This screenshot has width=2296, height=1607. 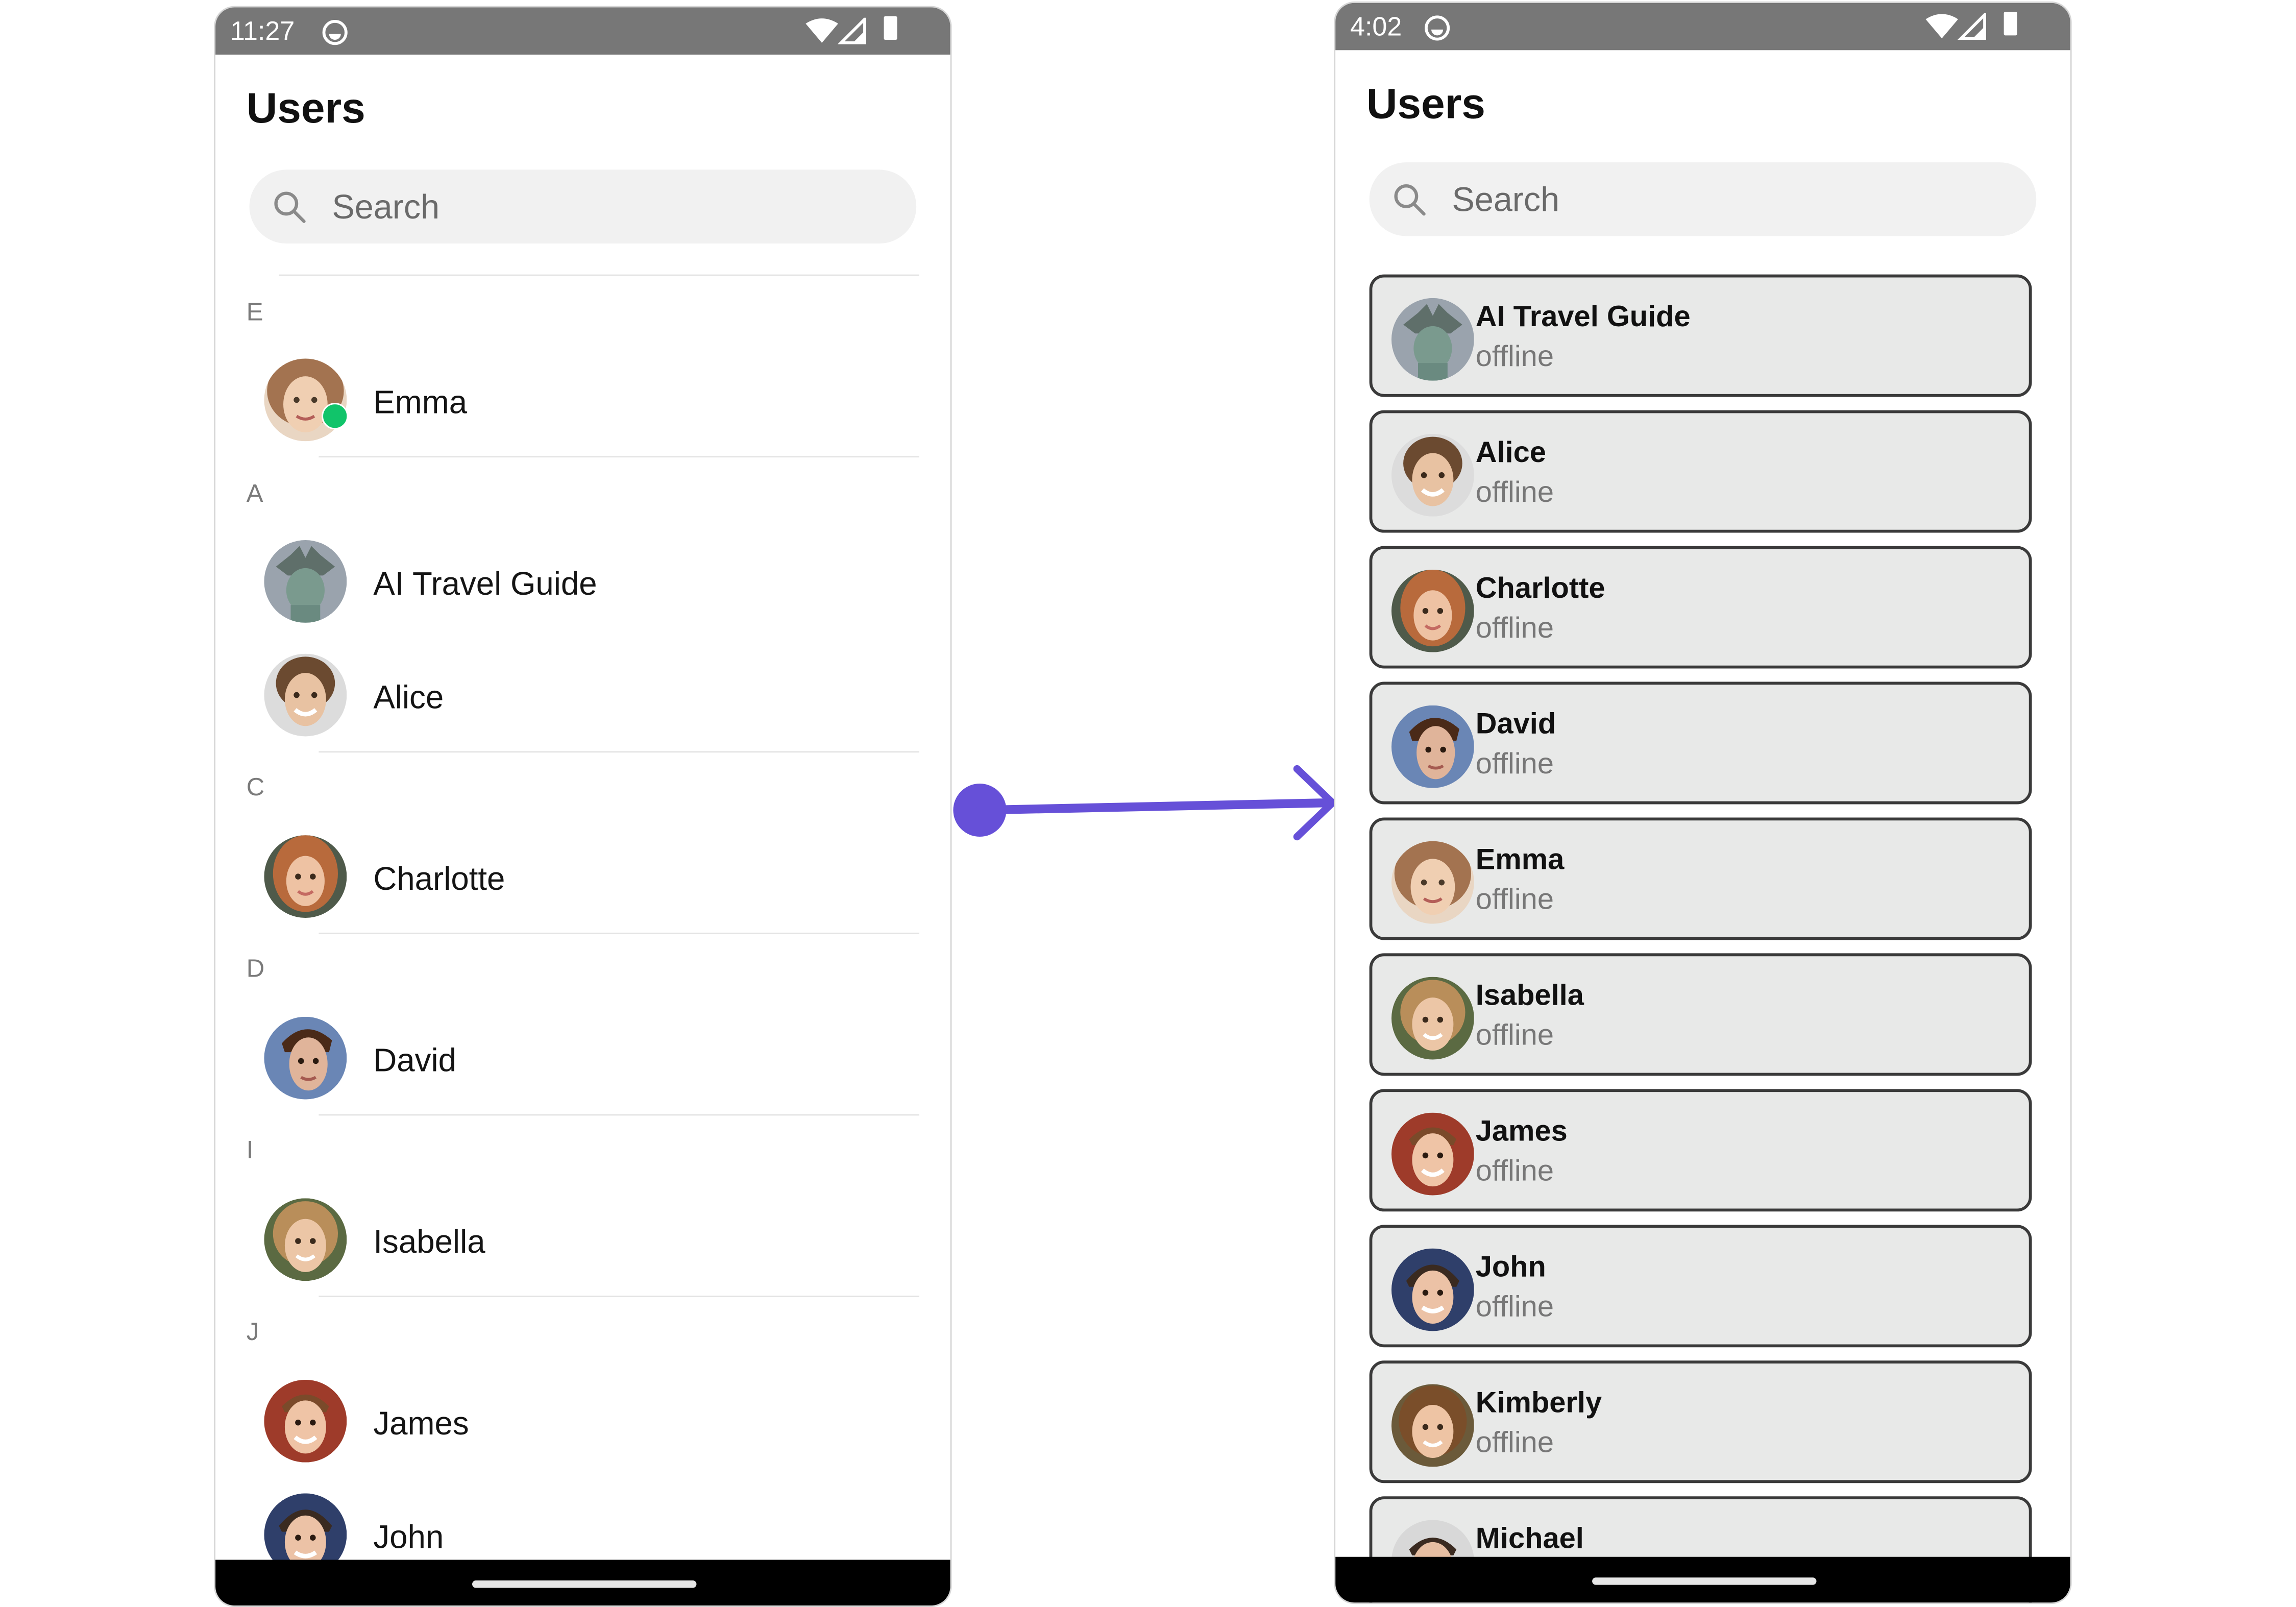 I want to click on section-header-i: I, so click(x=250, y=1150).